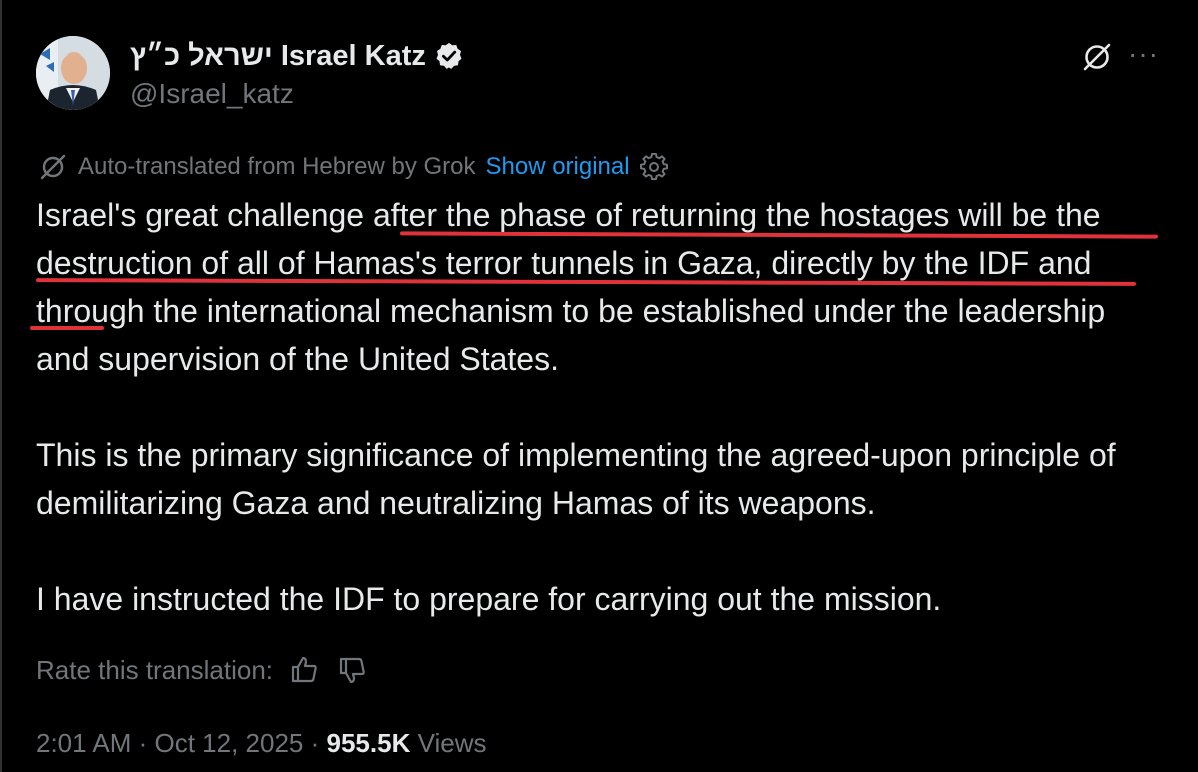  Describe the element at coordinates (558, 167) in the screenshot. I see `show-original-link: Show original` at that location.